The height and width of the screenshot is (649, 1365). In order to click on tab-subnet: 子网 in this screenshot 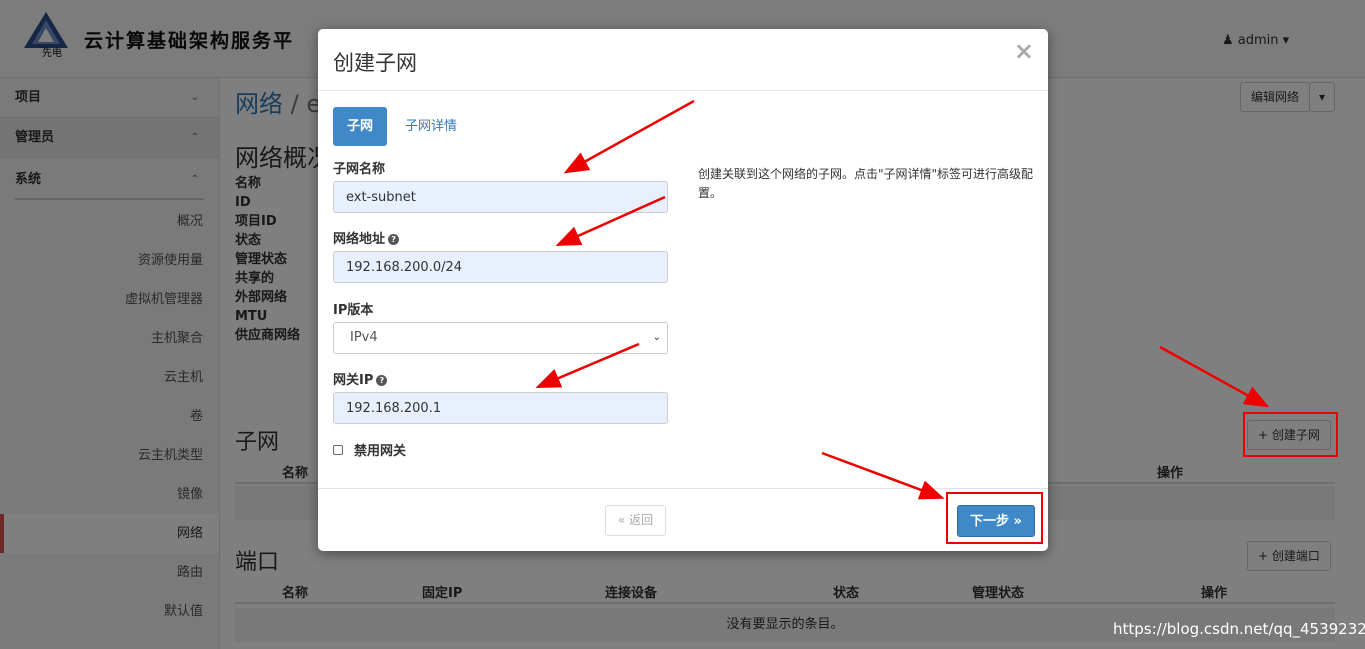, I will do `click(360, 126)`.